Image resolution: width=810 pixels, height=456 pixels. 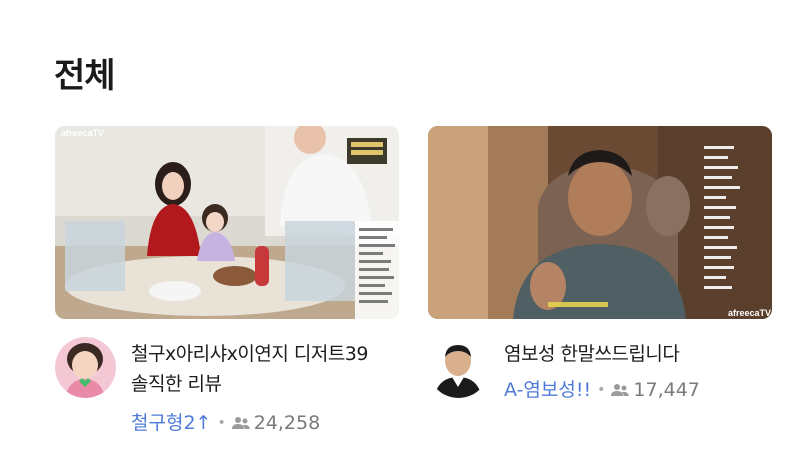 What do you see at coordinates (265, 369) in the screenshot?
I see `broadcast-title: 철구x아리샤x이연지 디저트39 솔직한 리뷰` at bounding box center [265, 369].